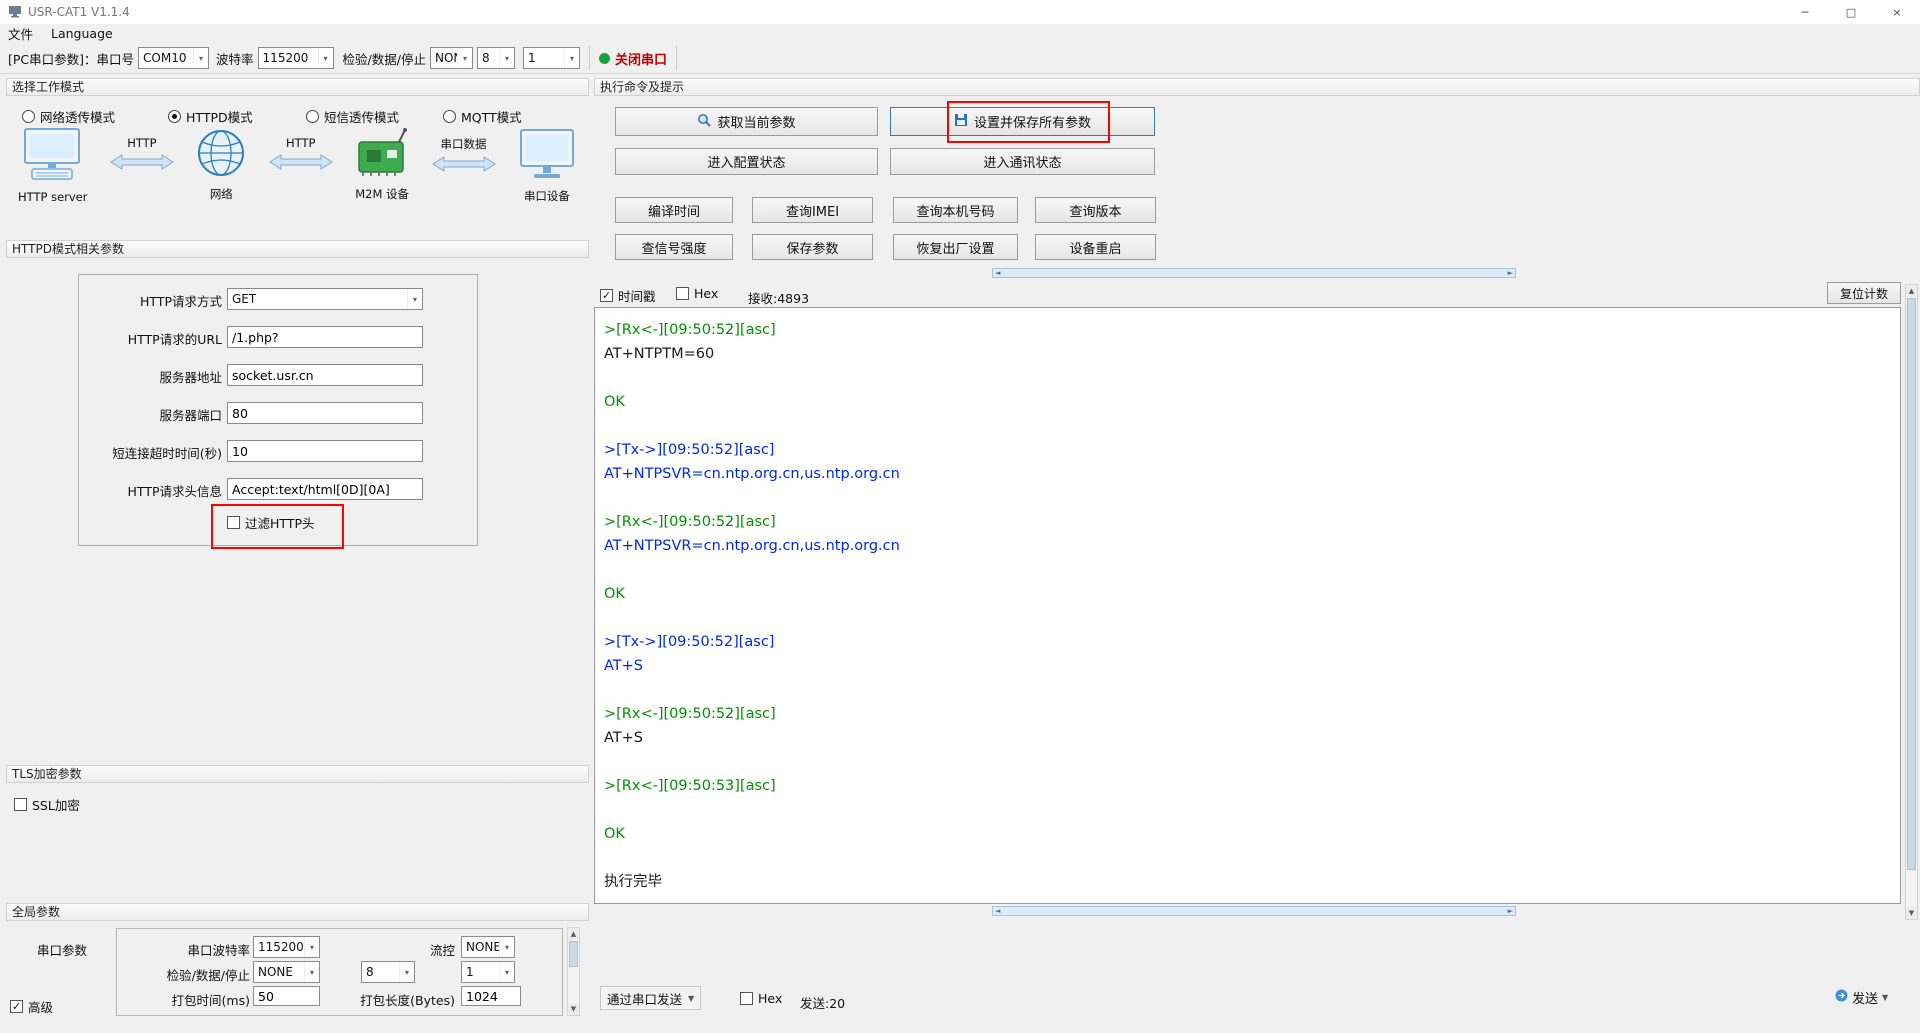 The height and width of the screenshot is (1033, 1920). What do you see at coordinates (955, 210) in the screenshot?
I see `query-local-number-button: 查询本机号码` at bounding box center [955, 210].